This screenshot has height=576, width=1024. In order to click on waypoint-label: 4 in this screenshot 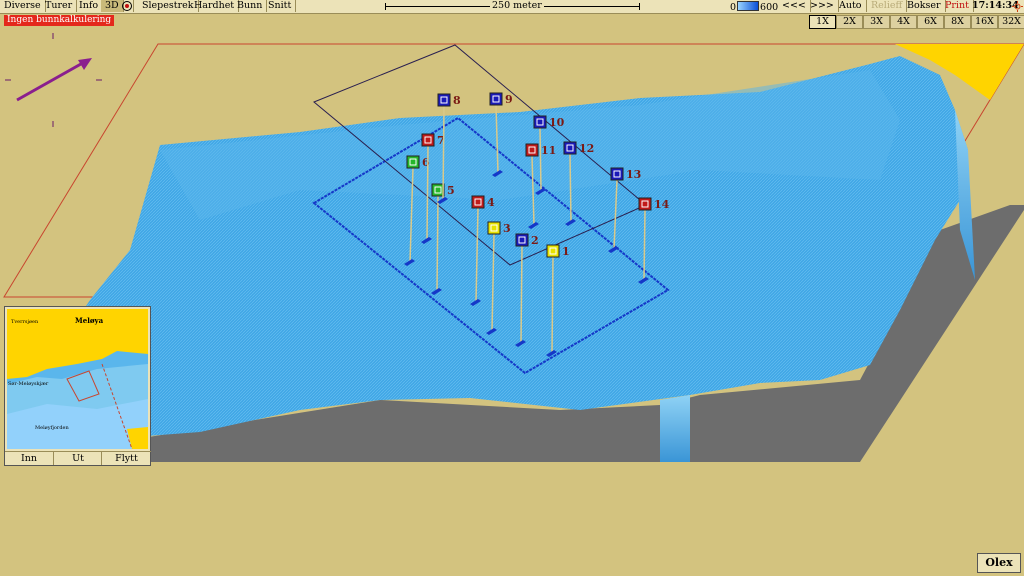, I will do `click(491, 202)`.